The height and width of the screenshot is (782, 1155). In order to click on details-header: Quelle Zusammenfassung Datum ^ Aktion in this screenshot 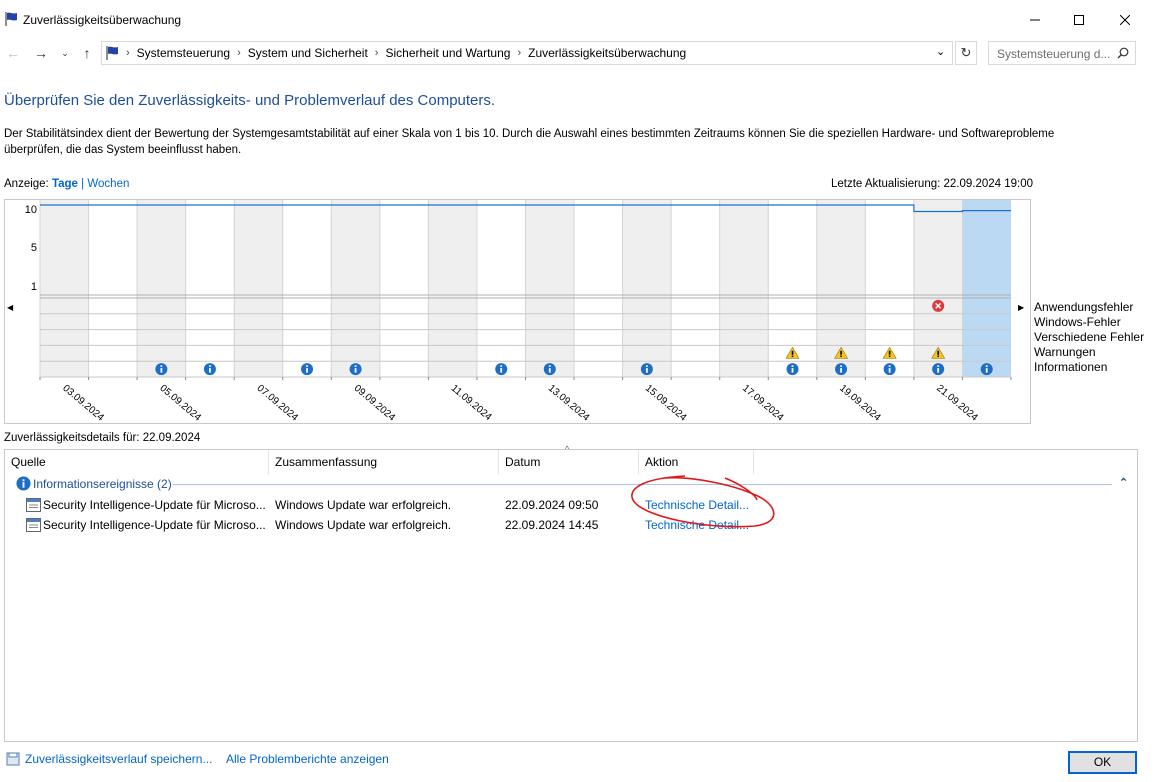, I will do `click(571, 459)`.